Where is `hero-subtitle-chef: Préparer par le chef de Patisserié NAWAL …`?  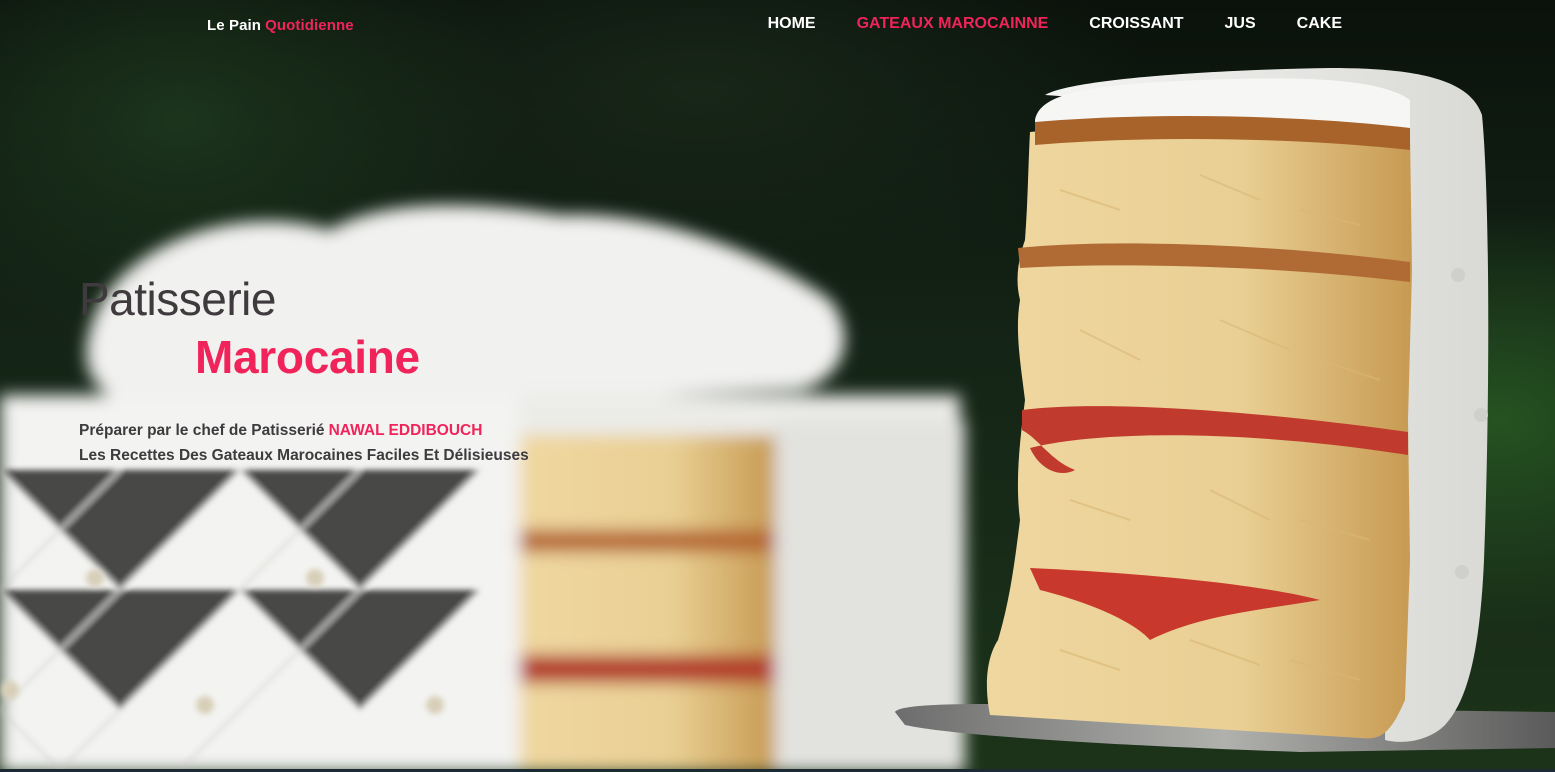
hero-subtitle-chef: Préparer par le chef de Patisserié NAWAL … is located at coordinates (280, 431).